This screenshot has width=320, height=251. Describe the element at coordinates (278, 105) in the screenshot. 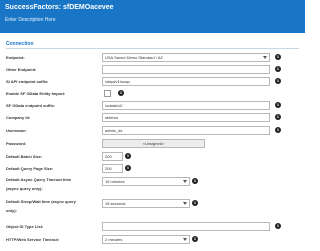

I see `odata-suffix-info-icon: i` at that location.